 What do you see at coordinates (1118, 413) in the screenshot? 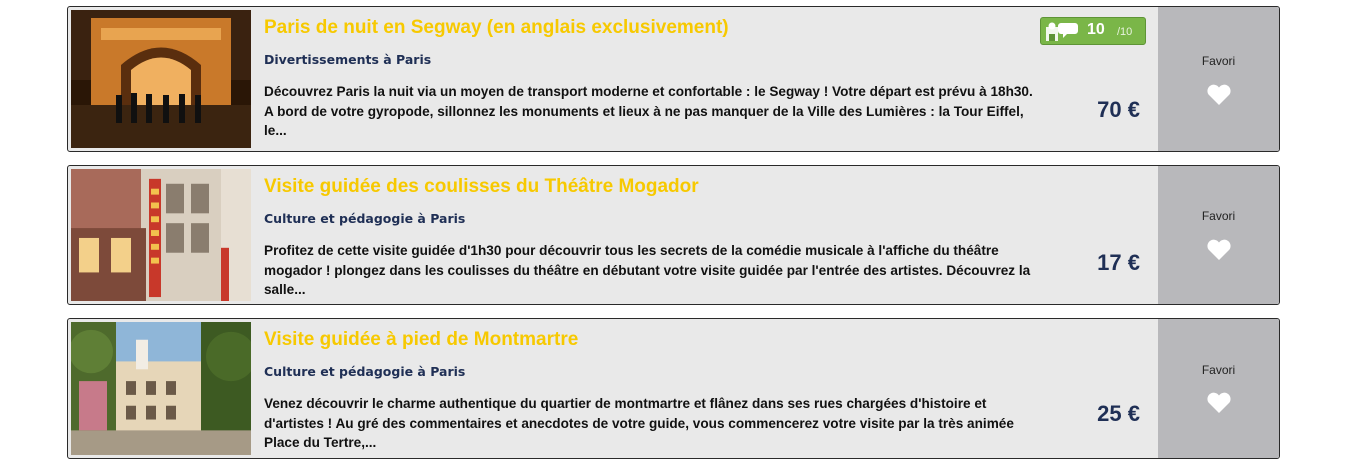
I see `listing-price: 25 €` at bounding box center [1118, 413].